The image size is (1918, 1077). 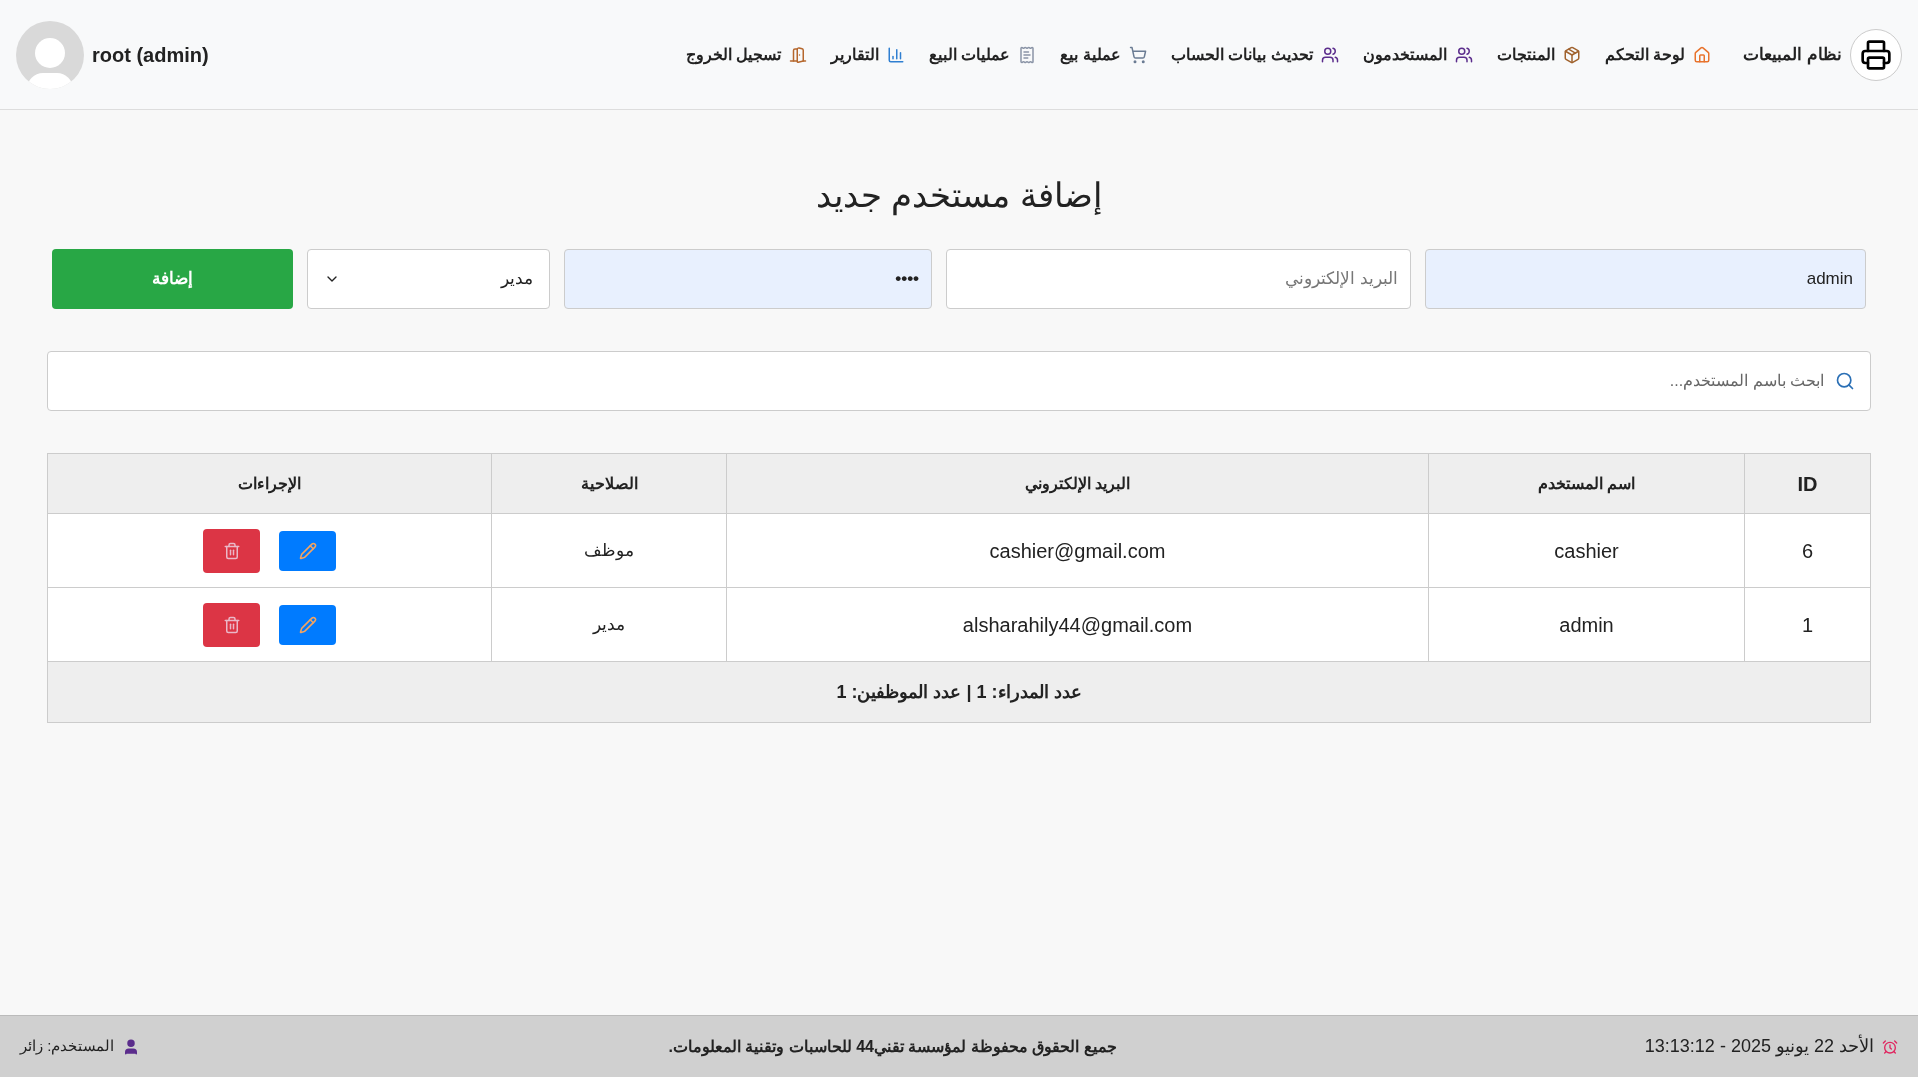 What do you see at coordinates (1807, 483) in the screenshot?
I see `column-header: ID` at bounding box center [1807, 483].